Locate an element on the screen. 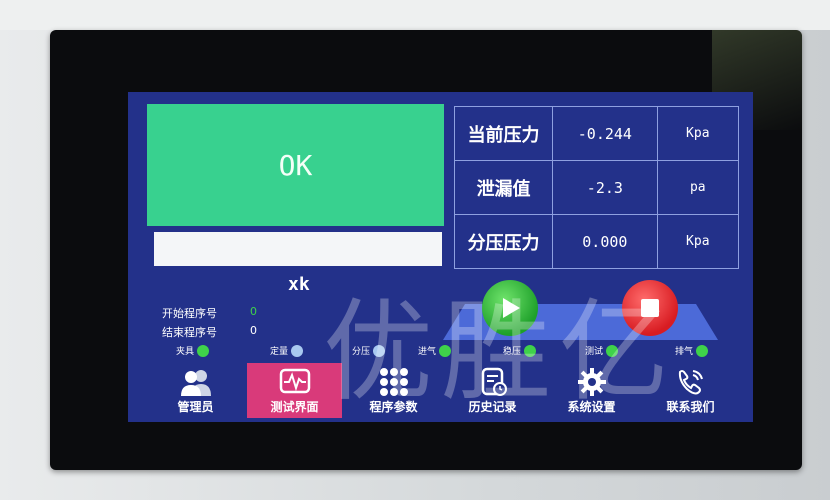 The width and height of the screenshot is (830, 500). nav-item-history: 历史记录 is located at coordinates (492, 390).